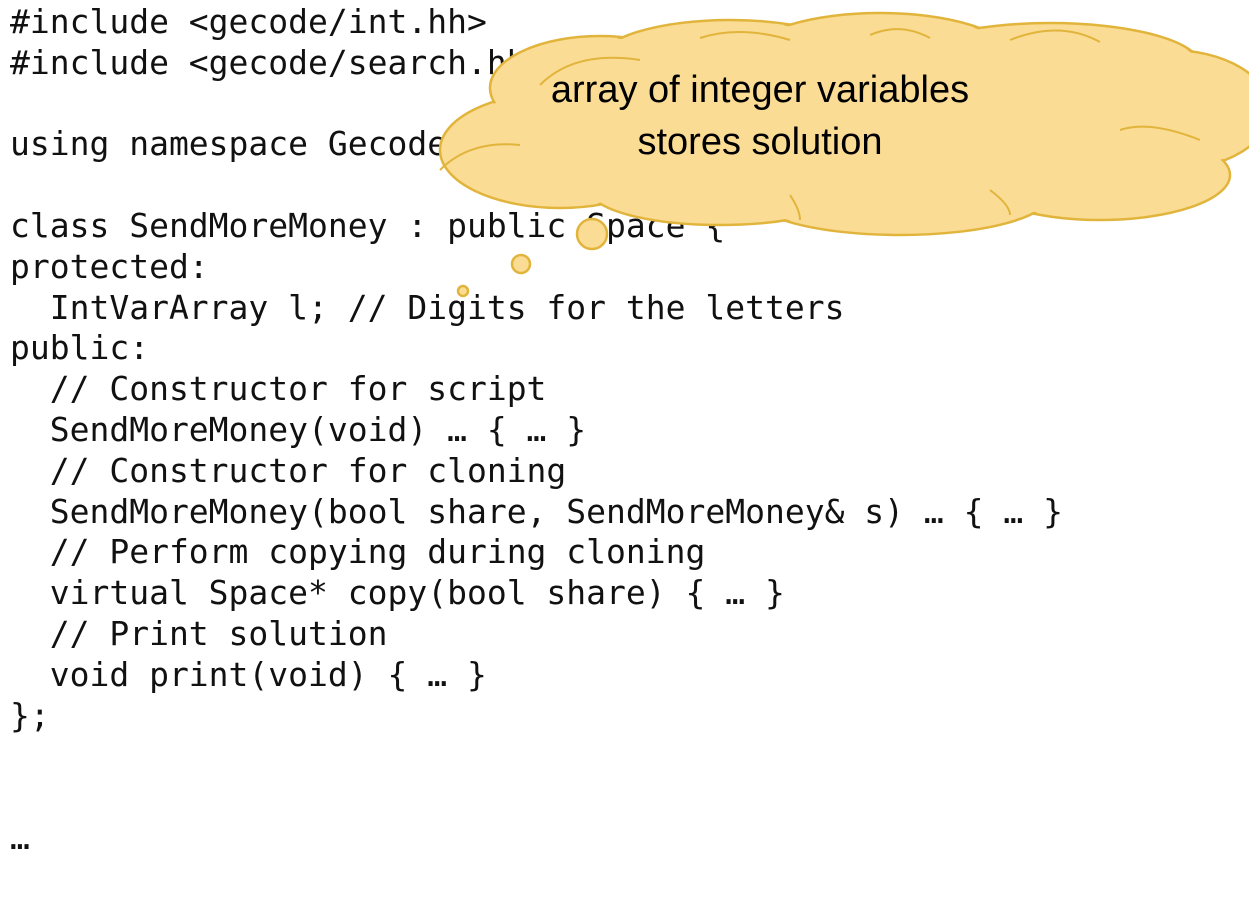 The width and height of the screenshot is (1249, 917). What do you see at coordinates (358, 552) in the screenshot?
I see `code-line-comment-copying: // Perform copying during cloning` at bounding box center [358, 552].